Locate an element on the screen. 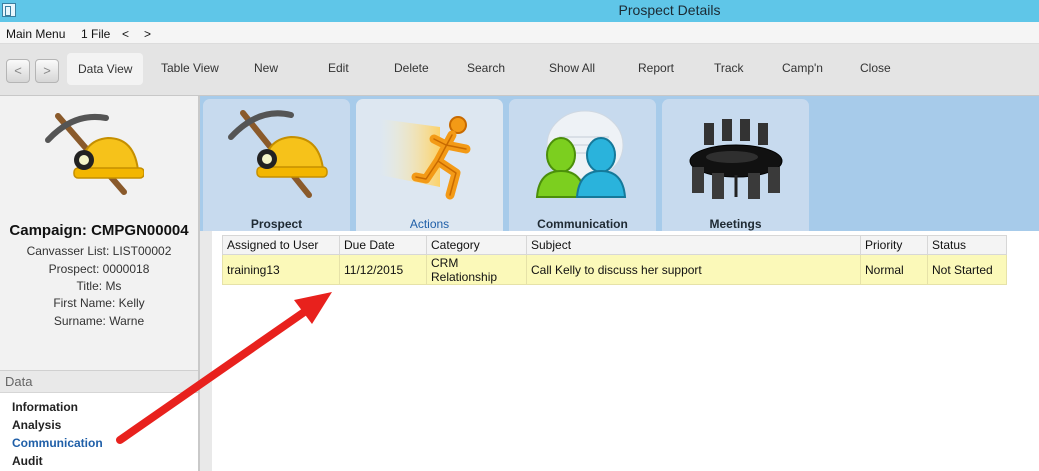  menu-bar: Main Menu 1 File < > is located at coordinates (519, 33).